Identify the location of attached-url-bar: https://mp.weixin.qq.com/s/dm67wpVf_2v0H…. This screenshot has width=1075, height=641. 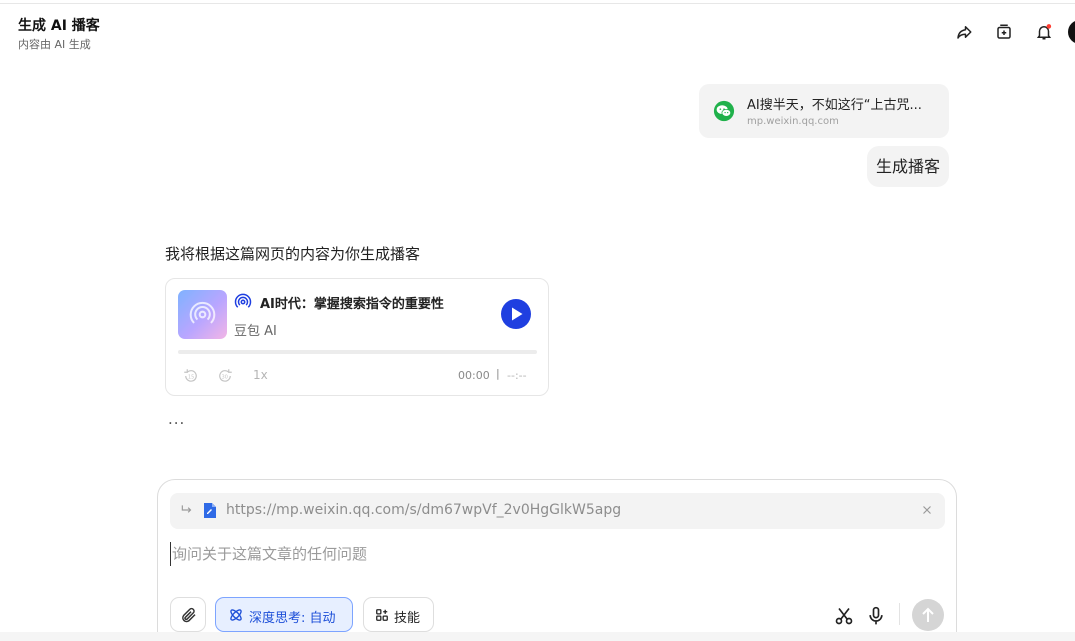
(557, 511).